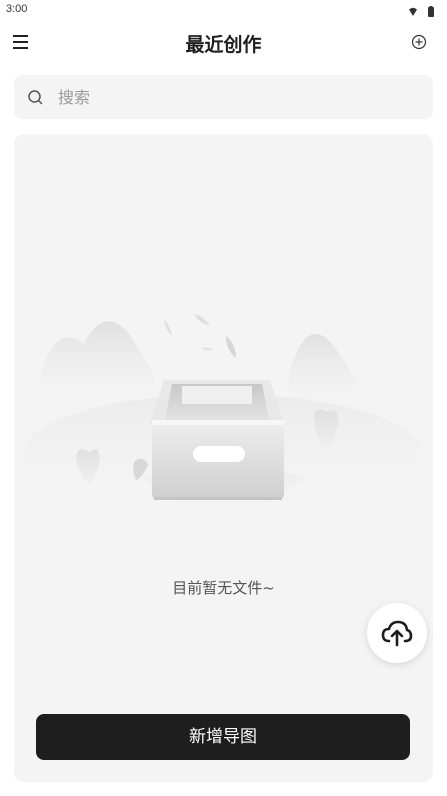  Describe the element at coordinates (424, 10) in the screenshot. I see `status-icons` at that location.